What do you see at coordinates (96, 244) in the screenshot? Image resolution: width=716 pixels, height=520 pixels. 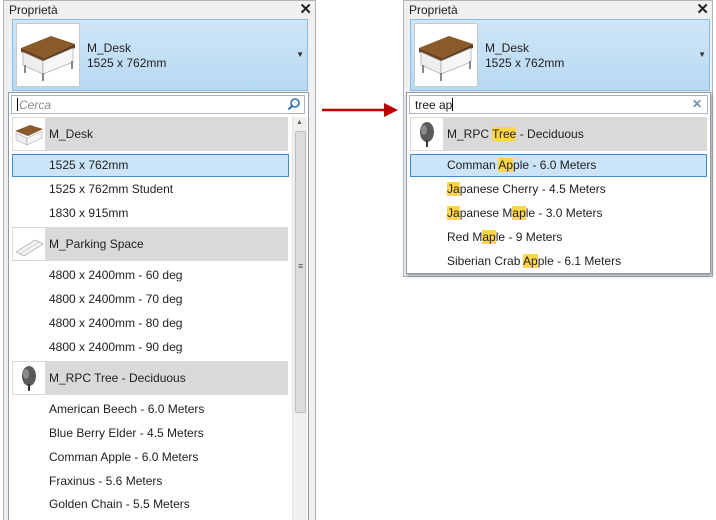 I see `group-label: M_Parking Space` at bounding box center [96, 244].